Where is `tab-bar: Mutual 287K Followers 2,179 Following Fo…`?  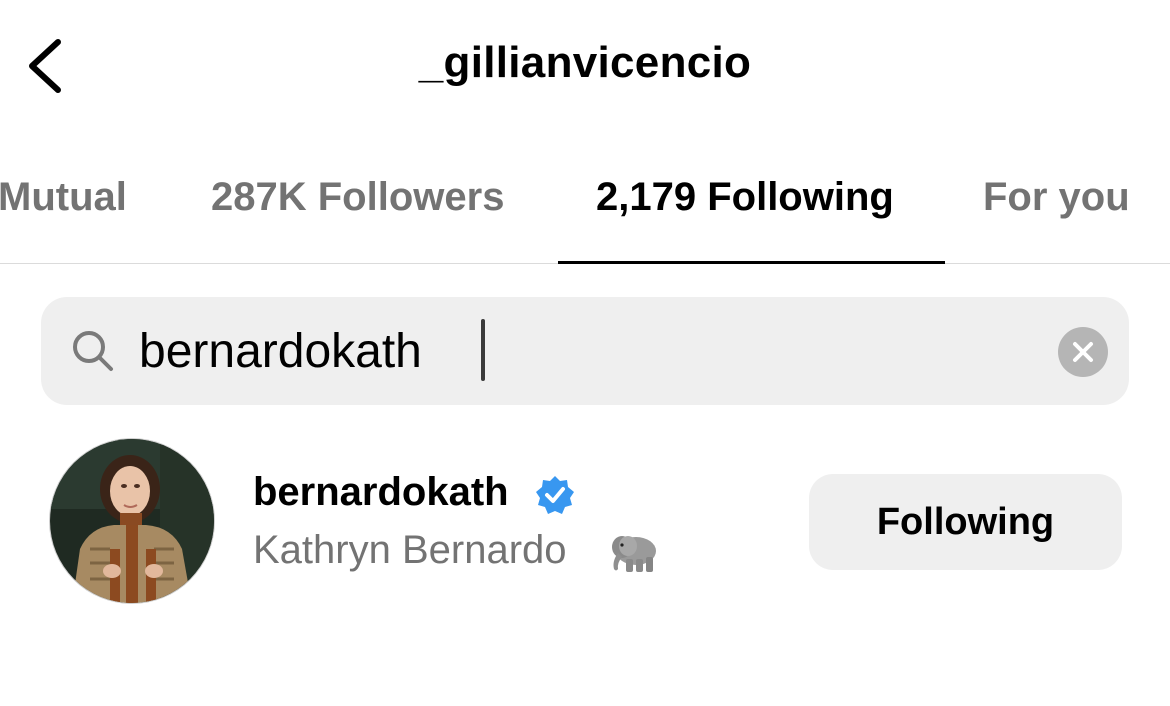
tab-bar: Mutual 287K Followers 2,179 Following Fo… is located at coordinates (585, 214).